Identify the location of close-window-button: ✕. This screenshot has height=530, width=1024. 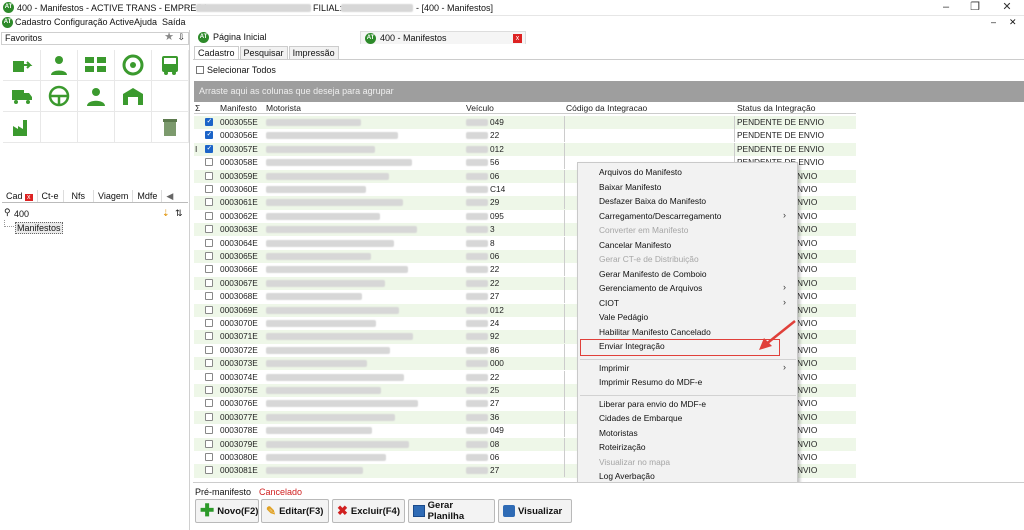
(1007, 7).